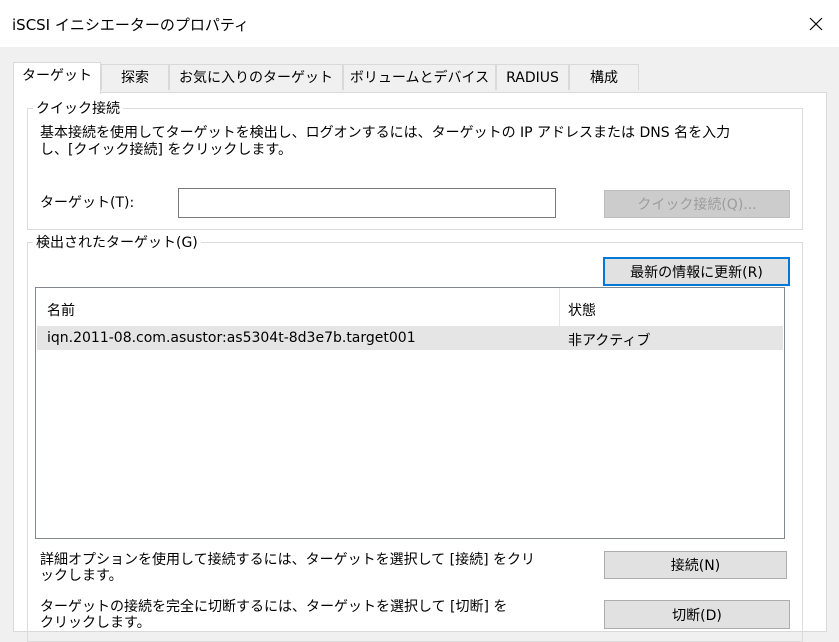 The width and height of the screenshot is (839, 642). What do you see at coordinates (61, 310) in the screenshot?
I see `column-name: 名前` at bounding box center [61, 310].